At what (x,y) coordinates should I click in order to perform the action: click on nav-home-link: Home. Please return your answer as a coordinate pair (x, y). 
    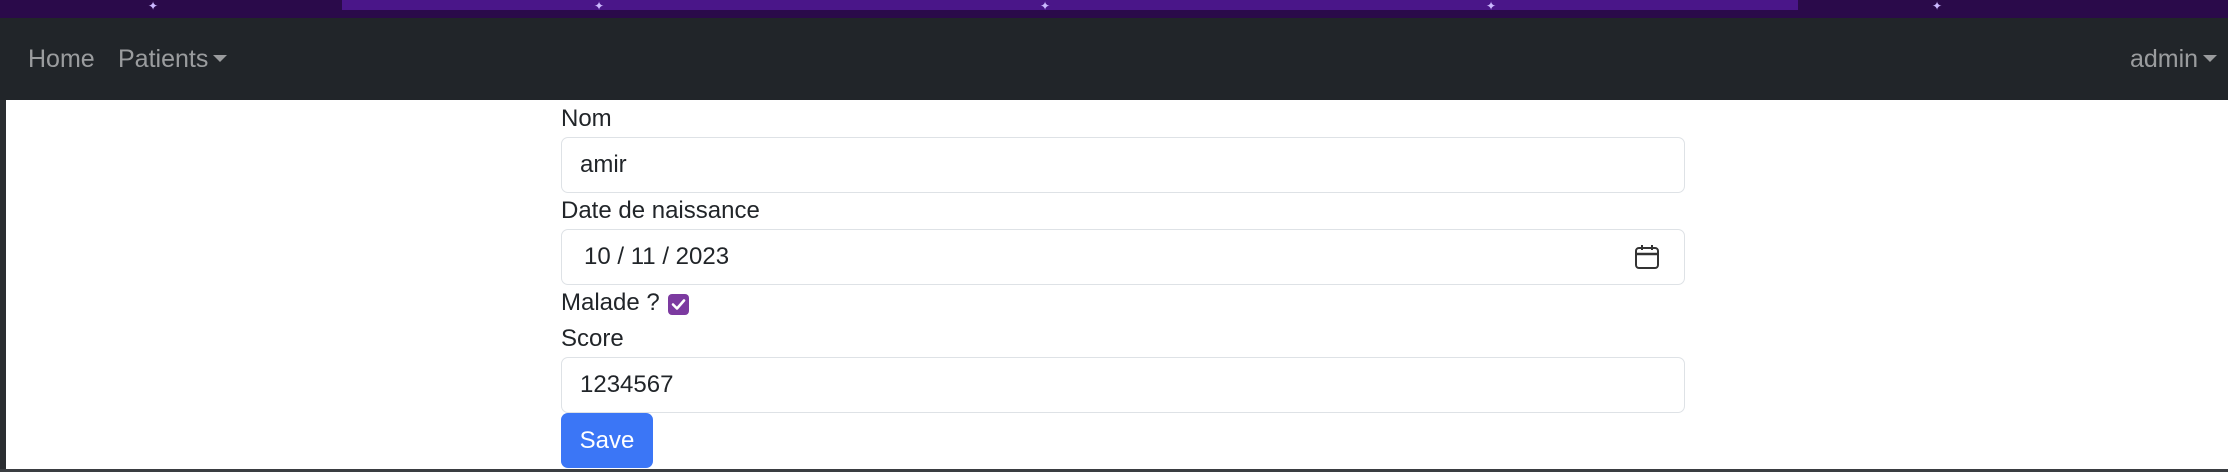
    Looking at the image, I should click on (61, 59).